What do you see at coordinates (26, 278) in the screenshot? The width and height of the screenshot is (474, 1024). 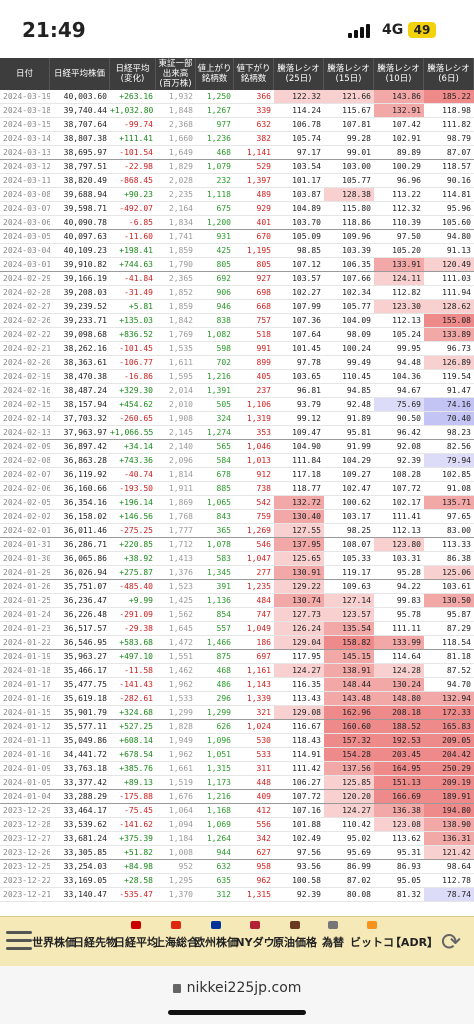 I see `table-cell: 2024-02-29` at bounding box center [26, 278].